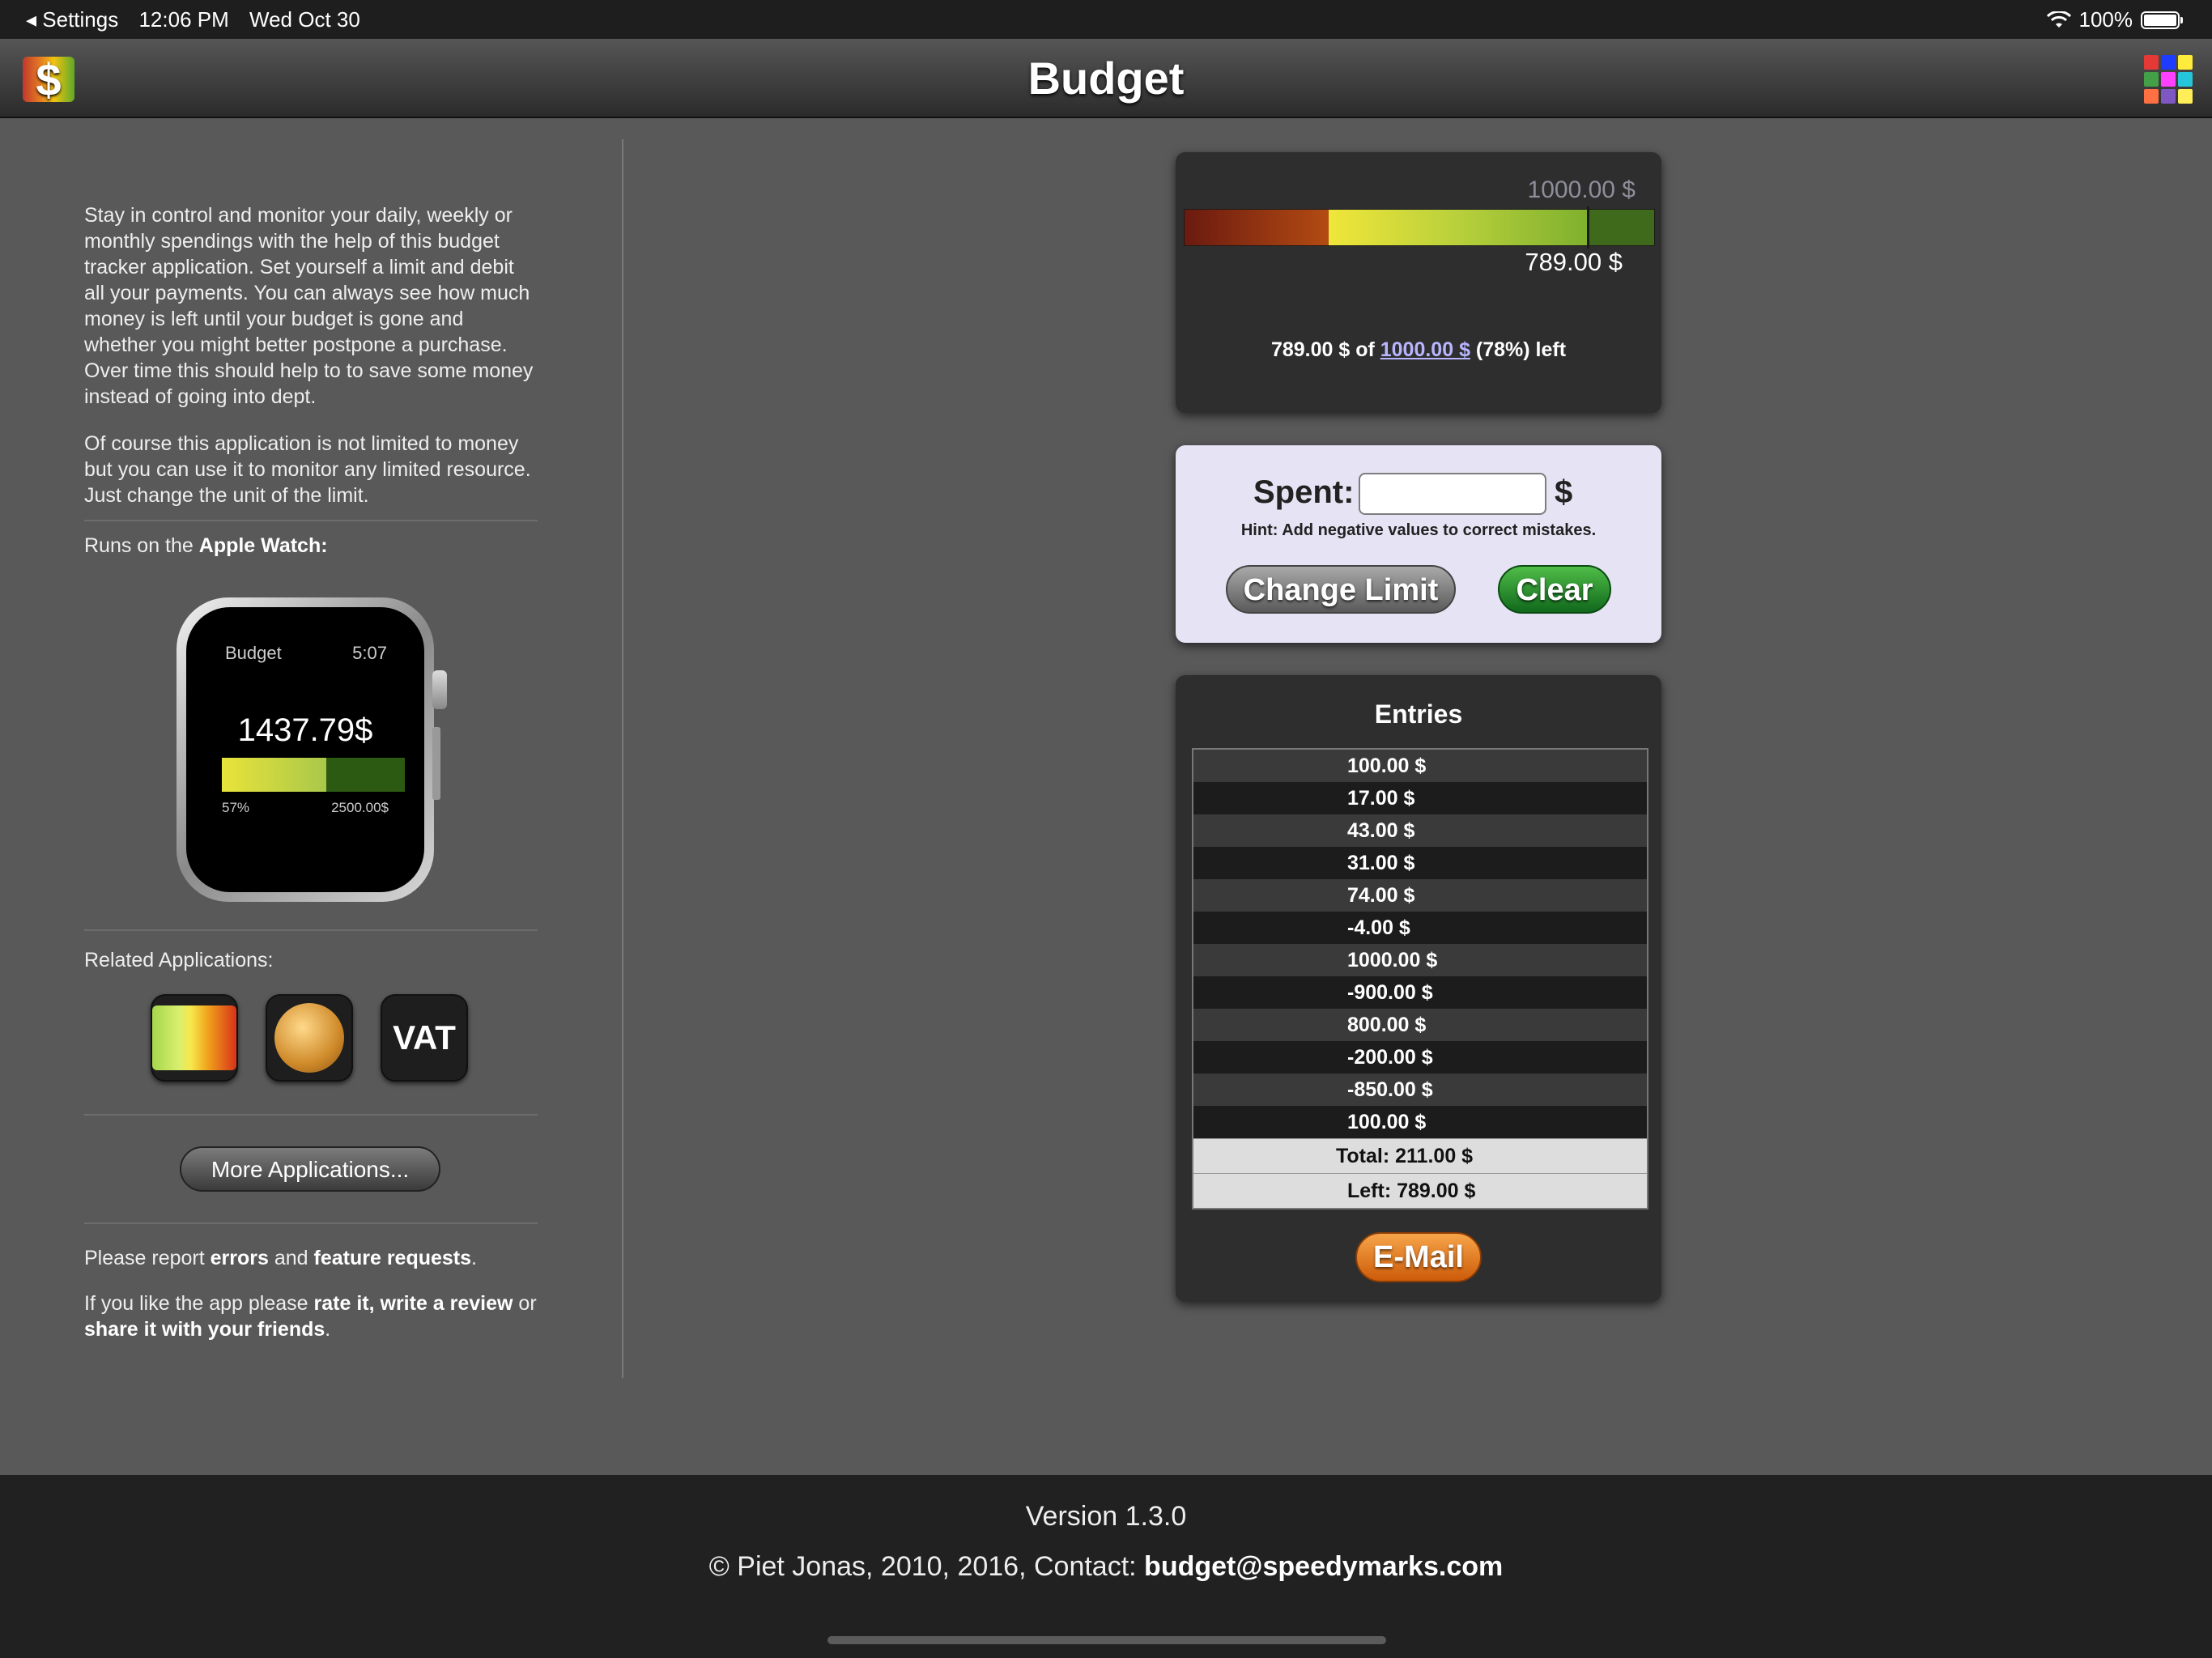 This screenshot has width=2212, height=1658. What do you see at coordinates (305, 19) in the screenshot?
I see `status-date: Wed Oct 30` at bounding box center [305, 19].